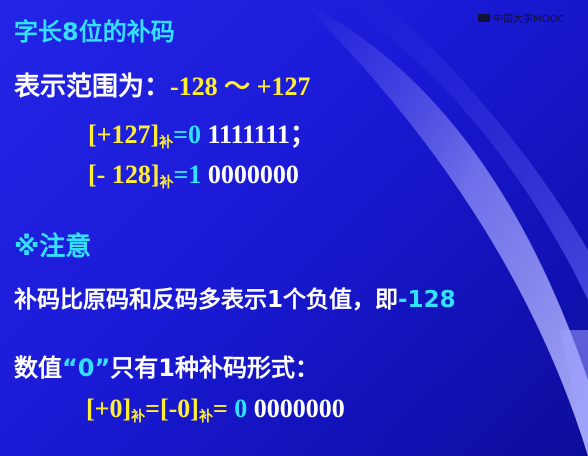 The image size is (588, 456). Describe the element at coordinates (92, 87) in the screenshot. I see `range-label: 表示范围为：` at that location.